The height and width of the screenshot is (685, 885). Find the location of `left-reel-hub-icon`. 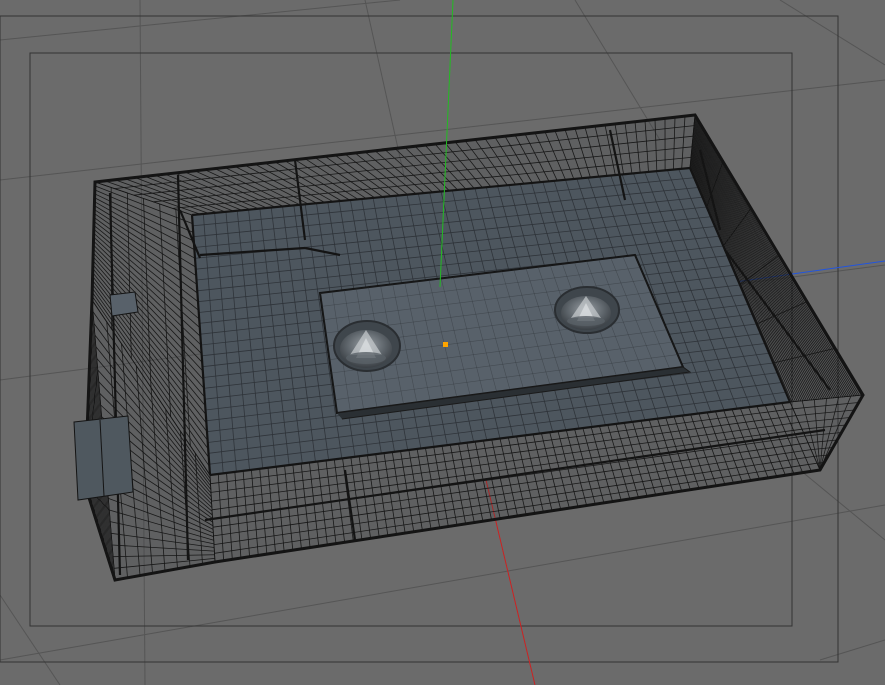

left-reel-hub-icon is located at coordinates (367, 346).